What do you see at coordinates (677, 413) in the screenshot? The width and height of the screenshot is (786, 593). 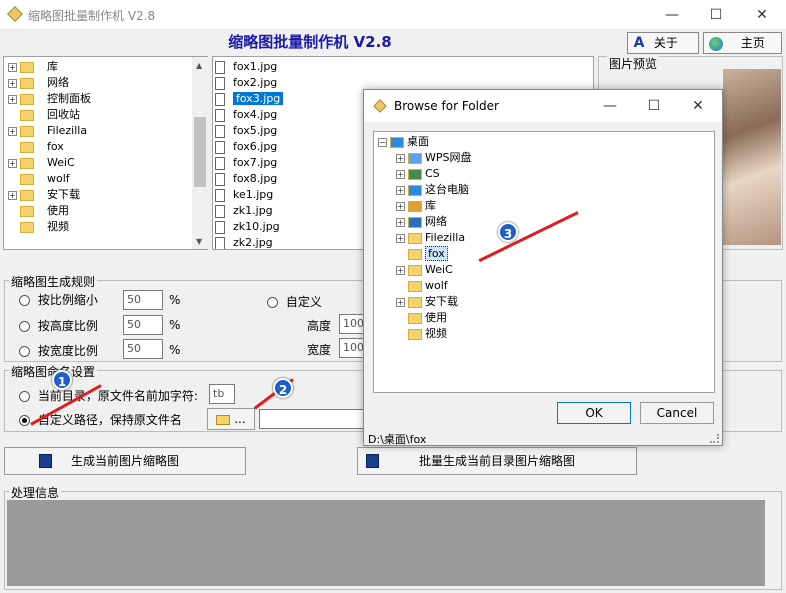 I see `dialog-cancel-button: Cancel` at bounding box center [677, 413].